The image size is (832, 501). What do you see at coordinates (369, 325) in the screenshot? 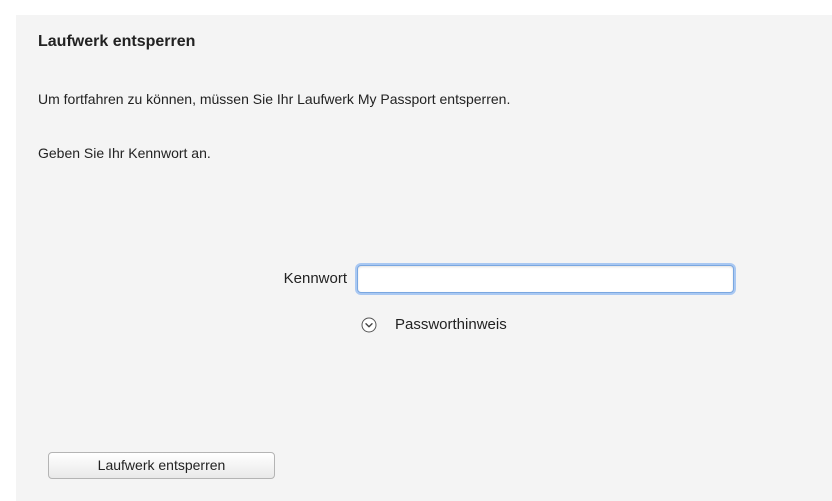
I see `chevron-down-circle-icon` at bounding box center [369, 325].